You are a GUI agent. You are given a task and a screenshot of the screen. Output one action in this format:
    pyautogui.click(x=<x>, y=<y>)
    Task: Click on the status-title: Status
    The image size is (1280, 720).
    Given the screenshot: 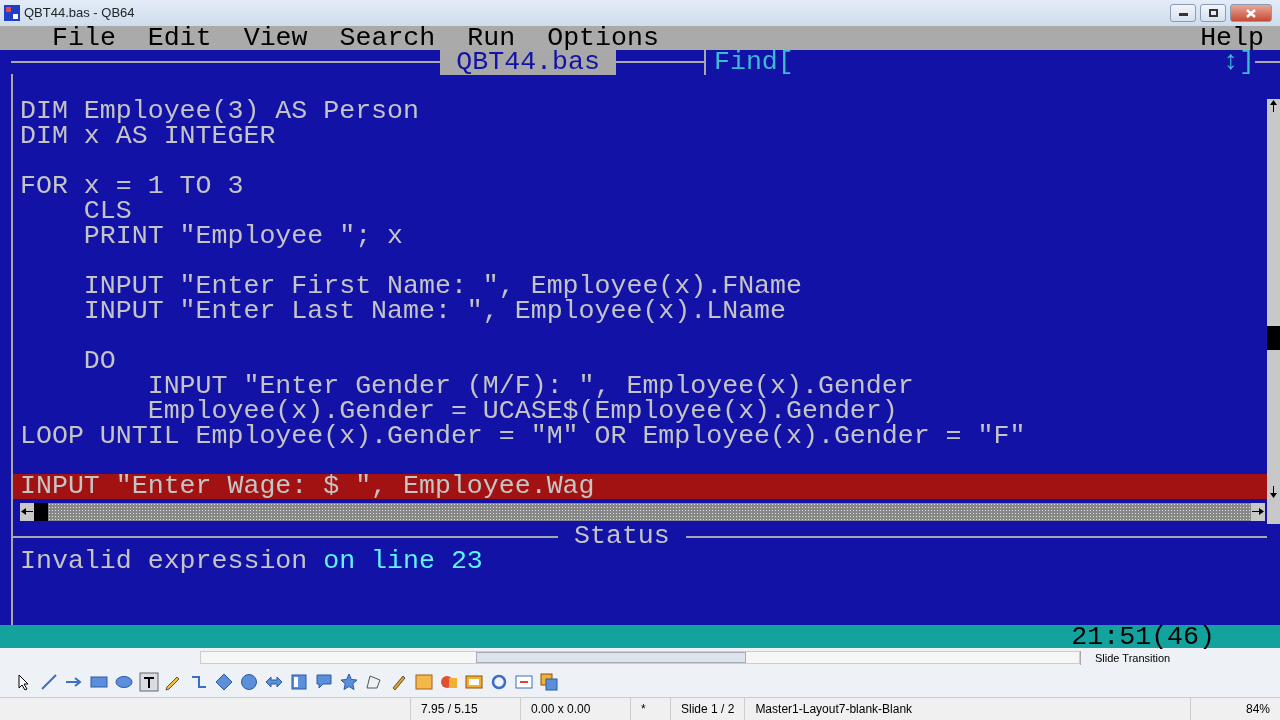 What is the action you would take?
    pyautogui.click(x=622, y=536)
    